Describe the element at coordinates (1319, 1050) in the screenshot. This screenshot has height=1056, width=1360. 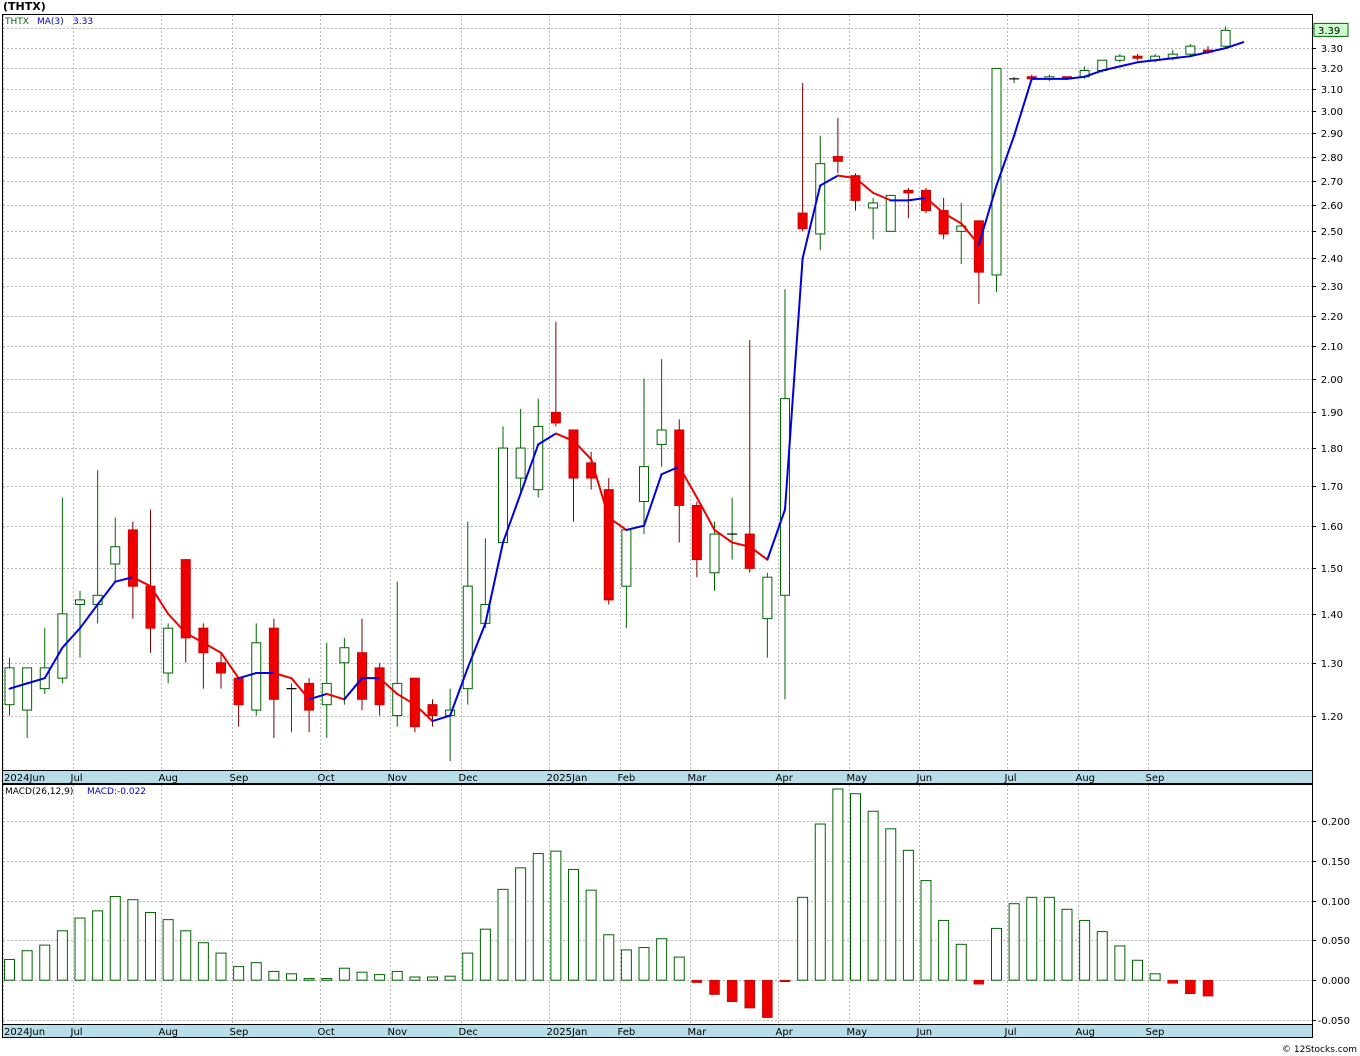
I see `footer-credit: © 12Stocks.com` at that location.